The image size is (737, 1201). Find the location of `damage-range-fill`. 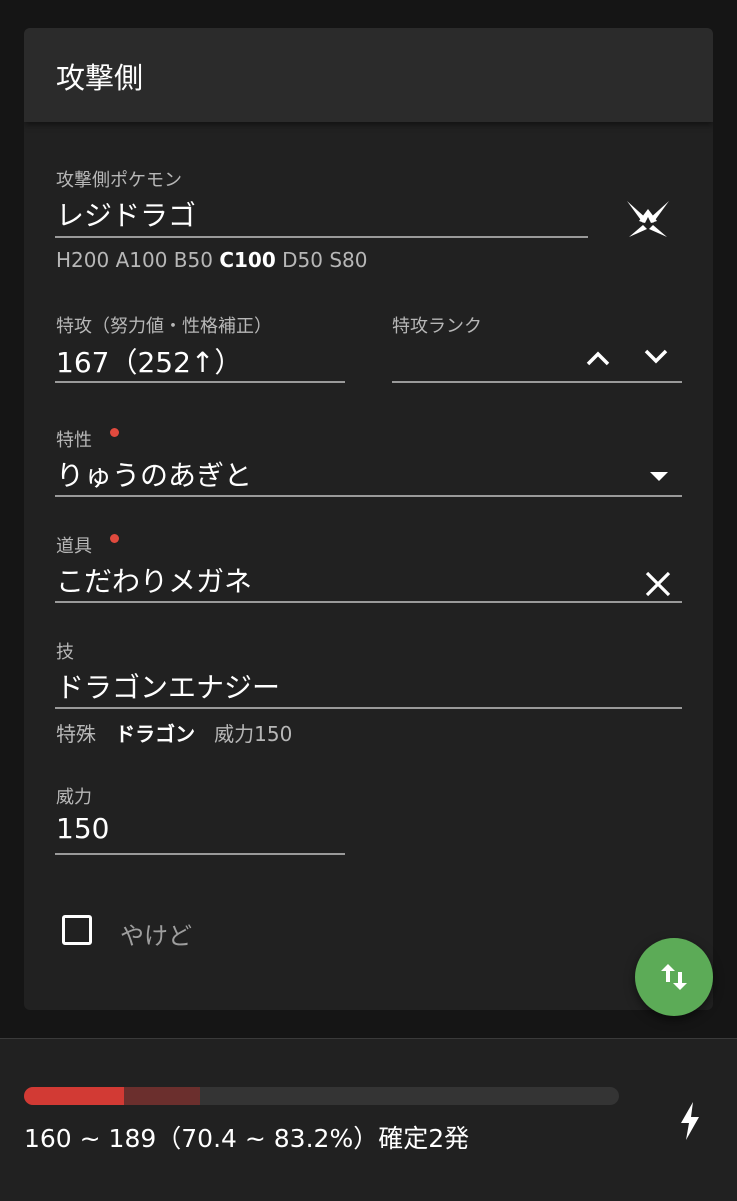

damage-range-fill is located at coordinates (162, 1096).